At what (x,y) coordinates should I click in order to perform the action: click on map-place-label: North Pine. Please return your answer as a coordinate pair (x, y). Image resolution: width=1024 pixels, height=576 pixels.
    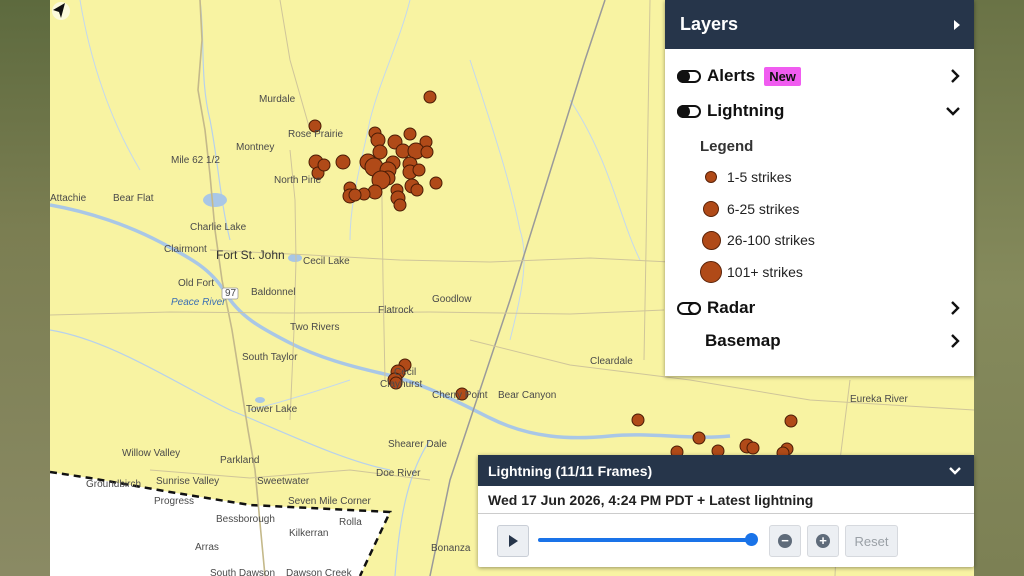
    Looking at the image, I should click on (298, 180).